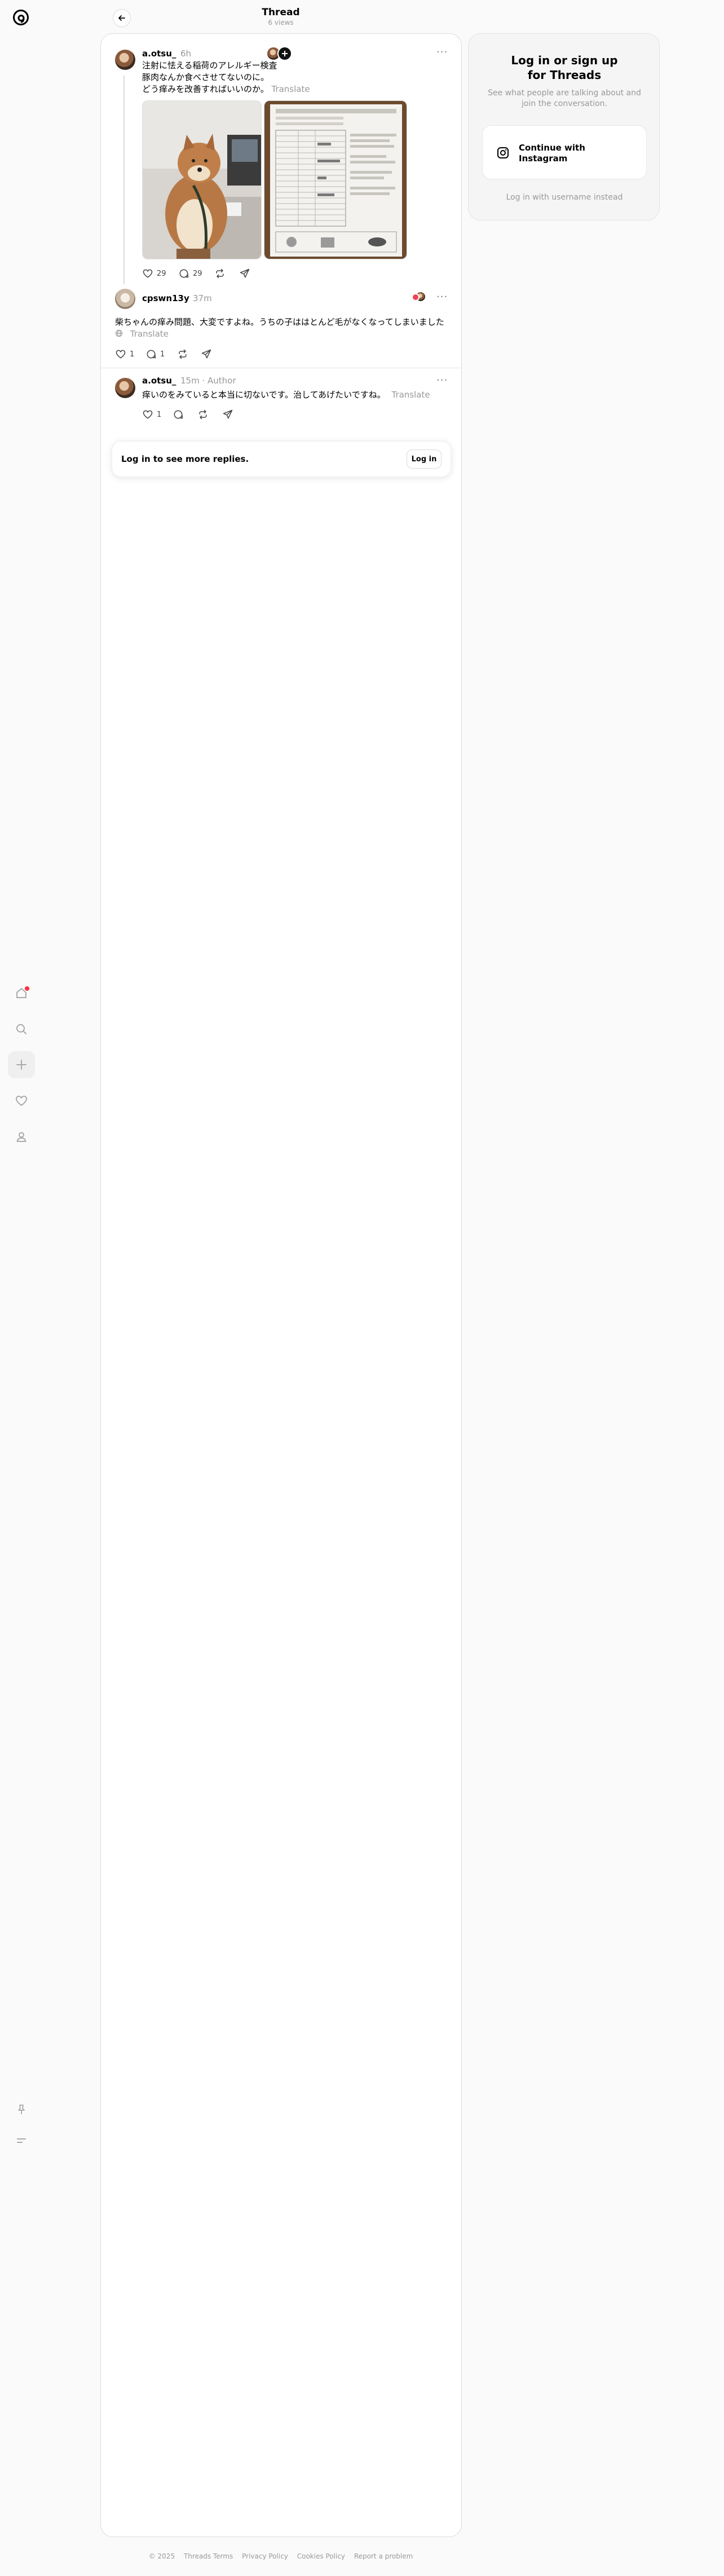 The width and height of the screenshot is (724, 2576). I want to click on reply-text: 柴ちゃんの痒み問題、大変ですよね。うちの子ははとんど毛がなくなってしまいました, so click(279, 322).